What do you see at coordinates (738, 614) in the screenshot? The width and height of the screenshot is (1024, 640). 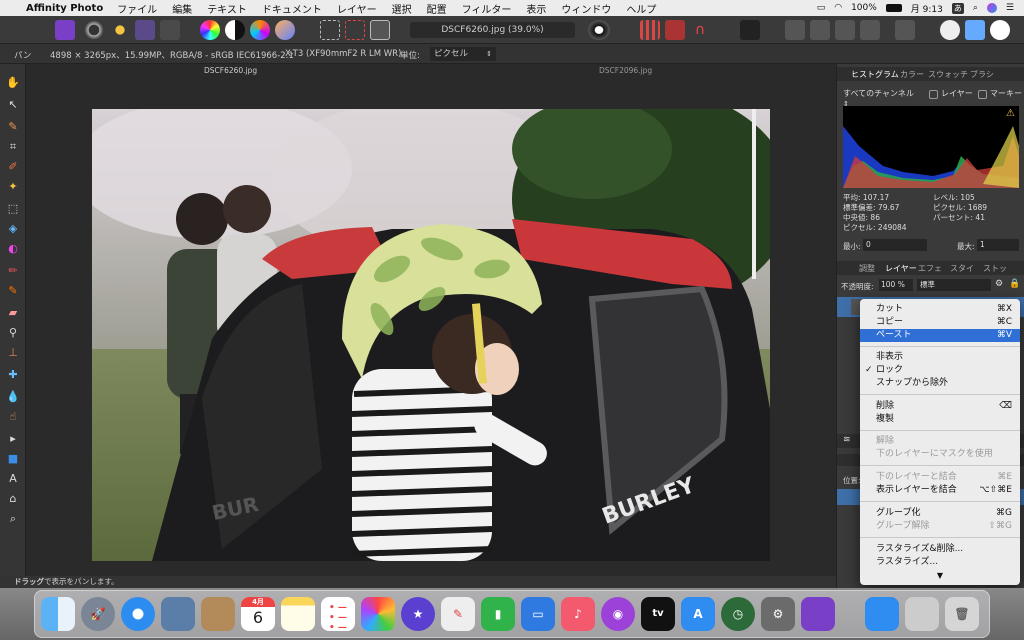 I see `time-machine-icon: ◷` at bounding box center [738, 614].